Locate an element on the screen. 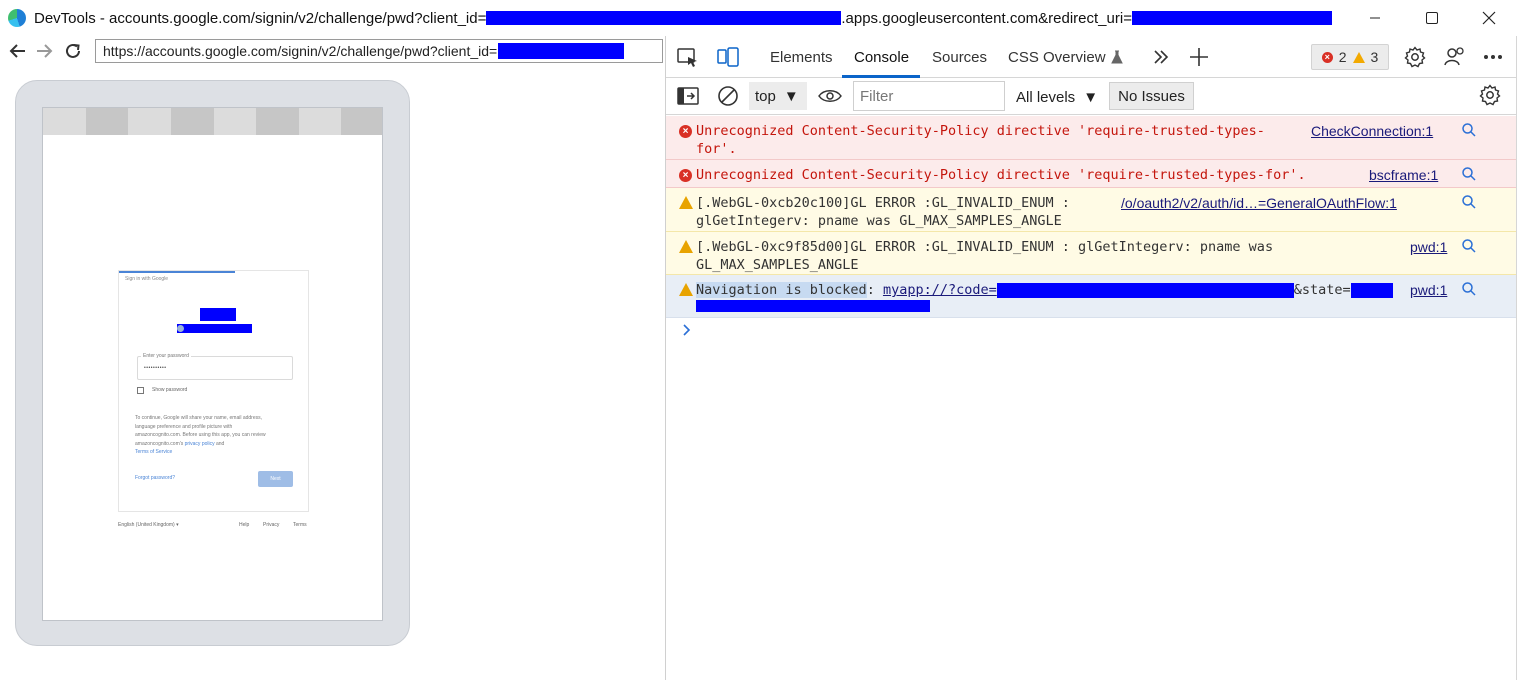  console-toolbar: top ▼ Filter All levels ▼ No Issues is located at coordinates (1091, 96).